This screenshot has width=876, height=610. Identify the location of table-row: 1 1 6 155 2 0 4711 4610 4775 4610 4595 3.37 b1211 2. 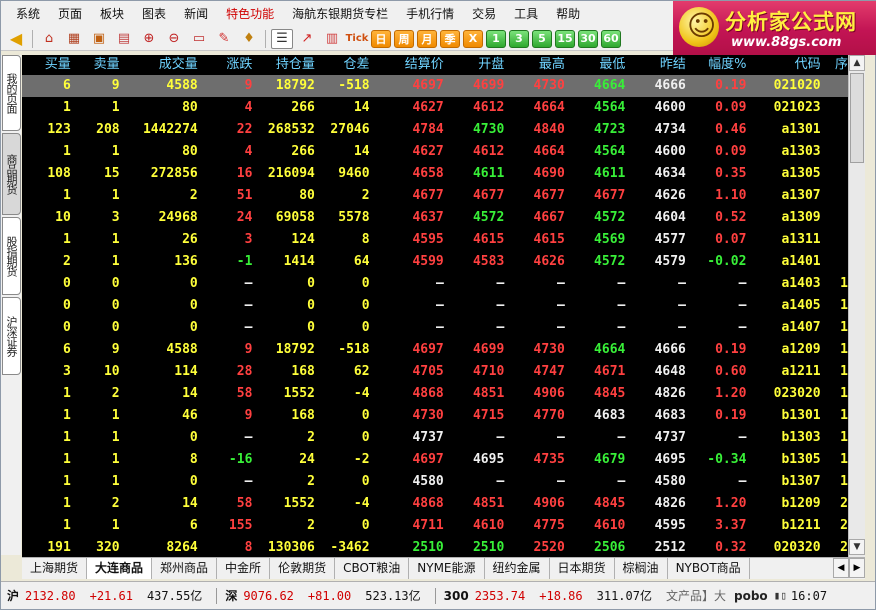
(435, 526).